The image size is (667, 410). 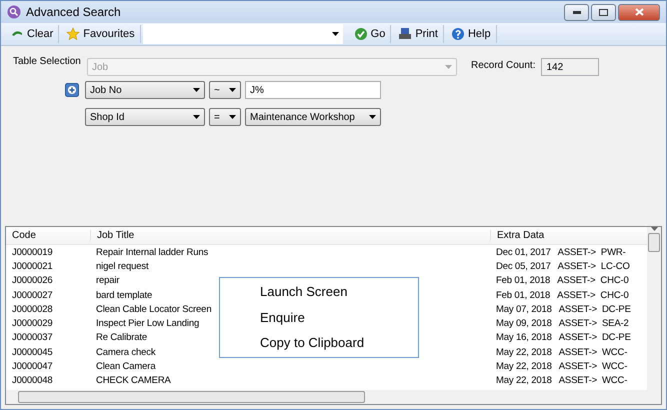 I want to click on maximize-icon, so click(x=603, y=12).